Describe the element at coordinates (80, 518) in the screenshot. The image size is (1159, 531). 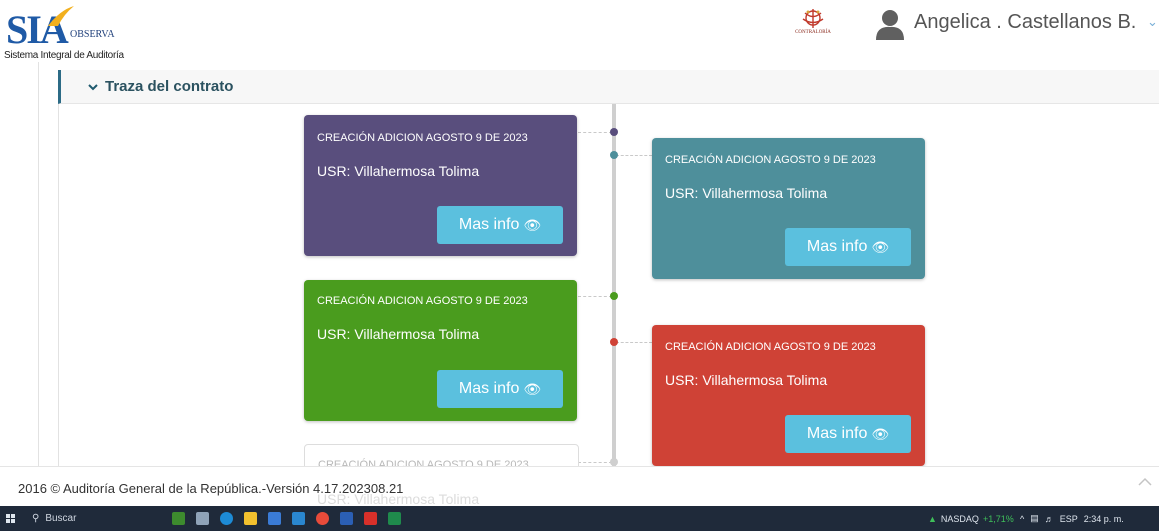
I see `taskbar-search: ⚲ Buscar` at that location.